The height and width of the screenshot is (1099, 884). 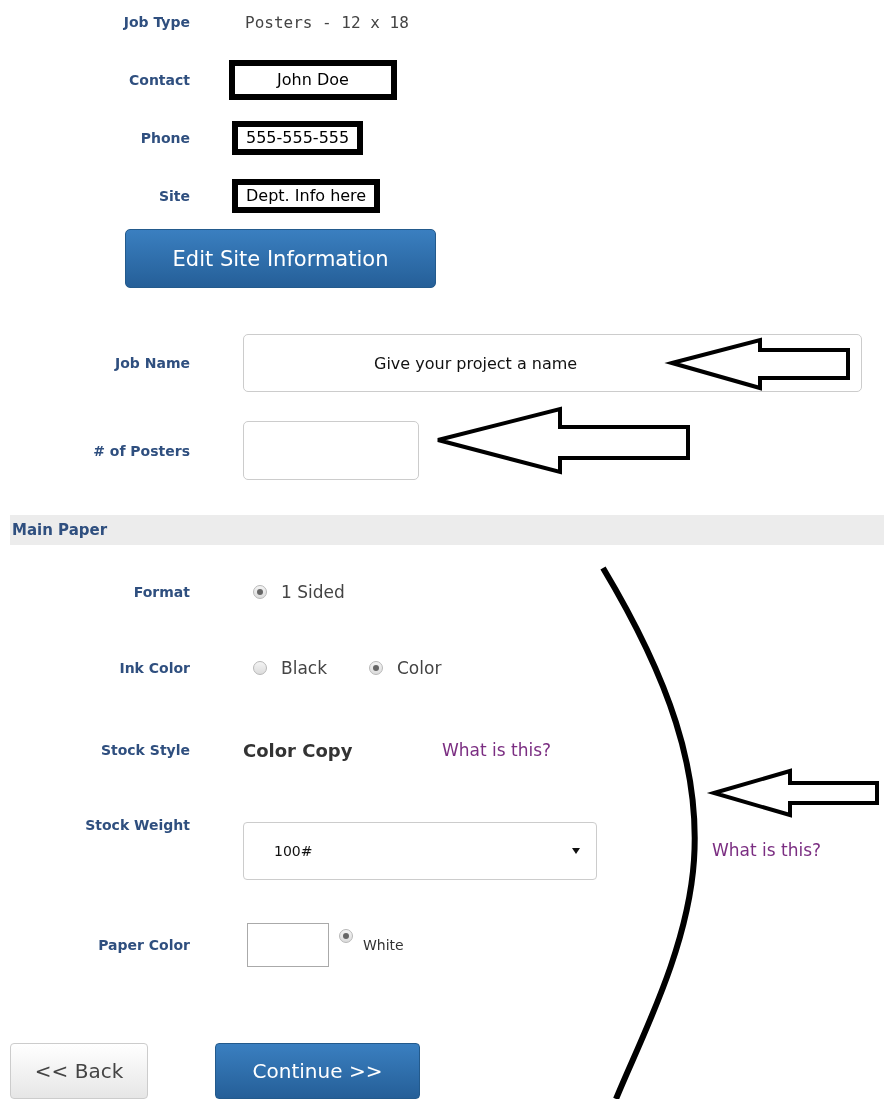 I want to click on field-label: # of Posters, so click(x=141, y=450).